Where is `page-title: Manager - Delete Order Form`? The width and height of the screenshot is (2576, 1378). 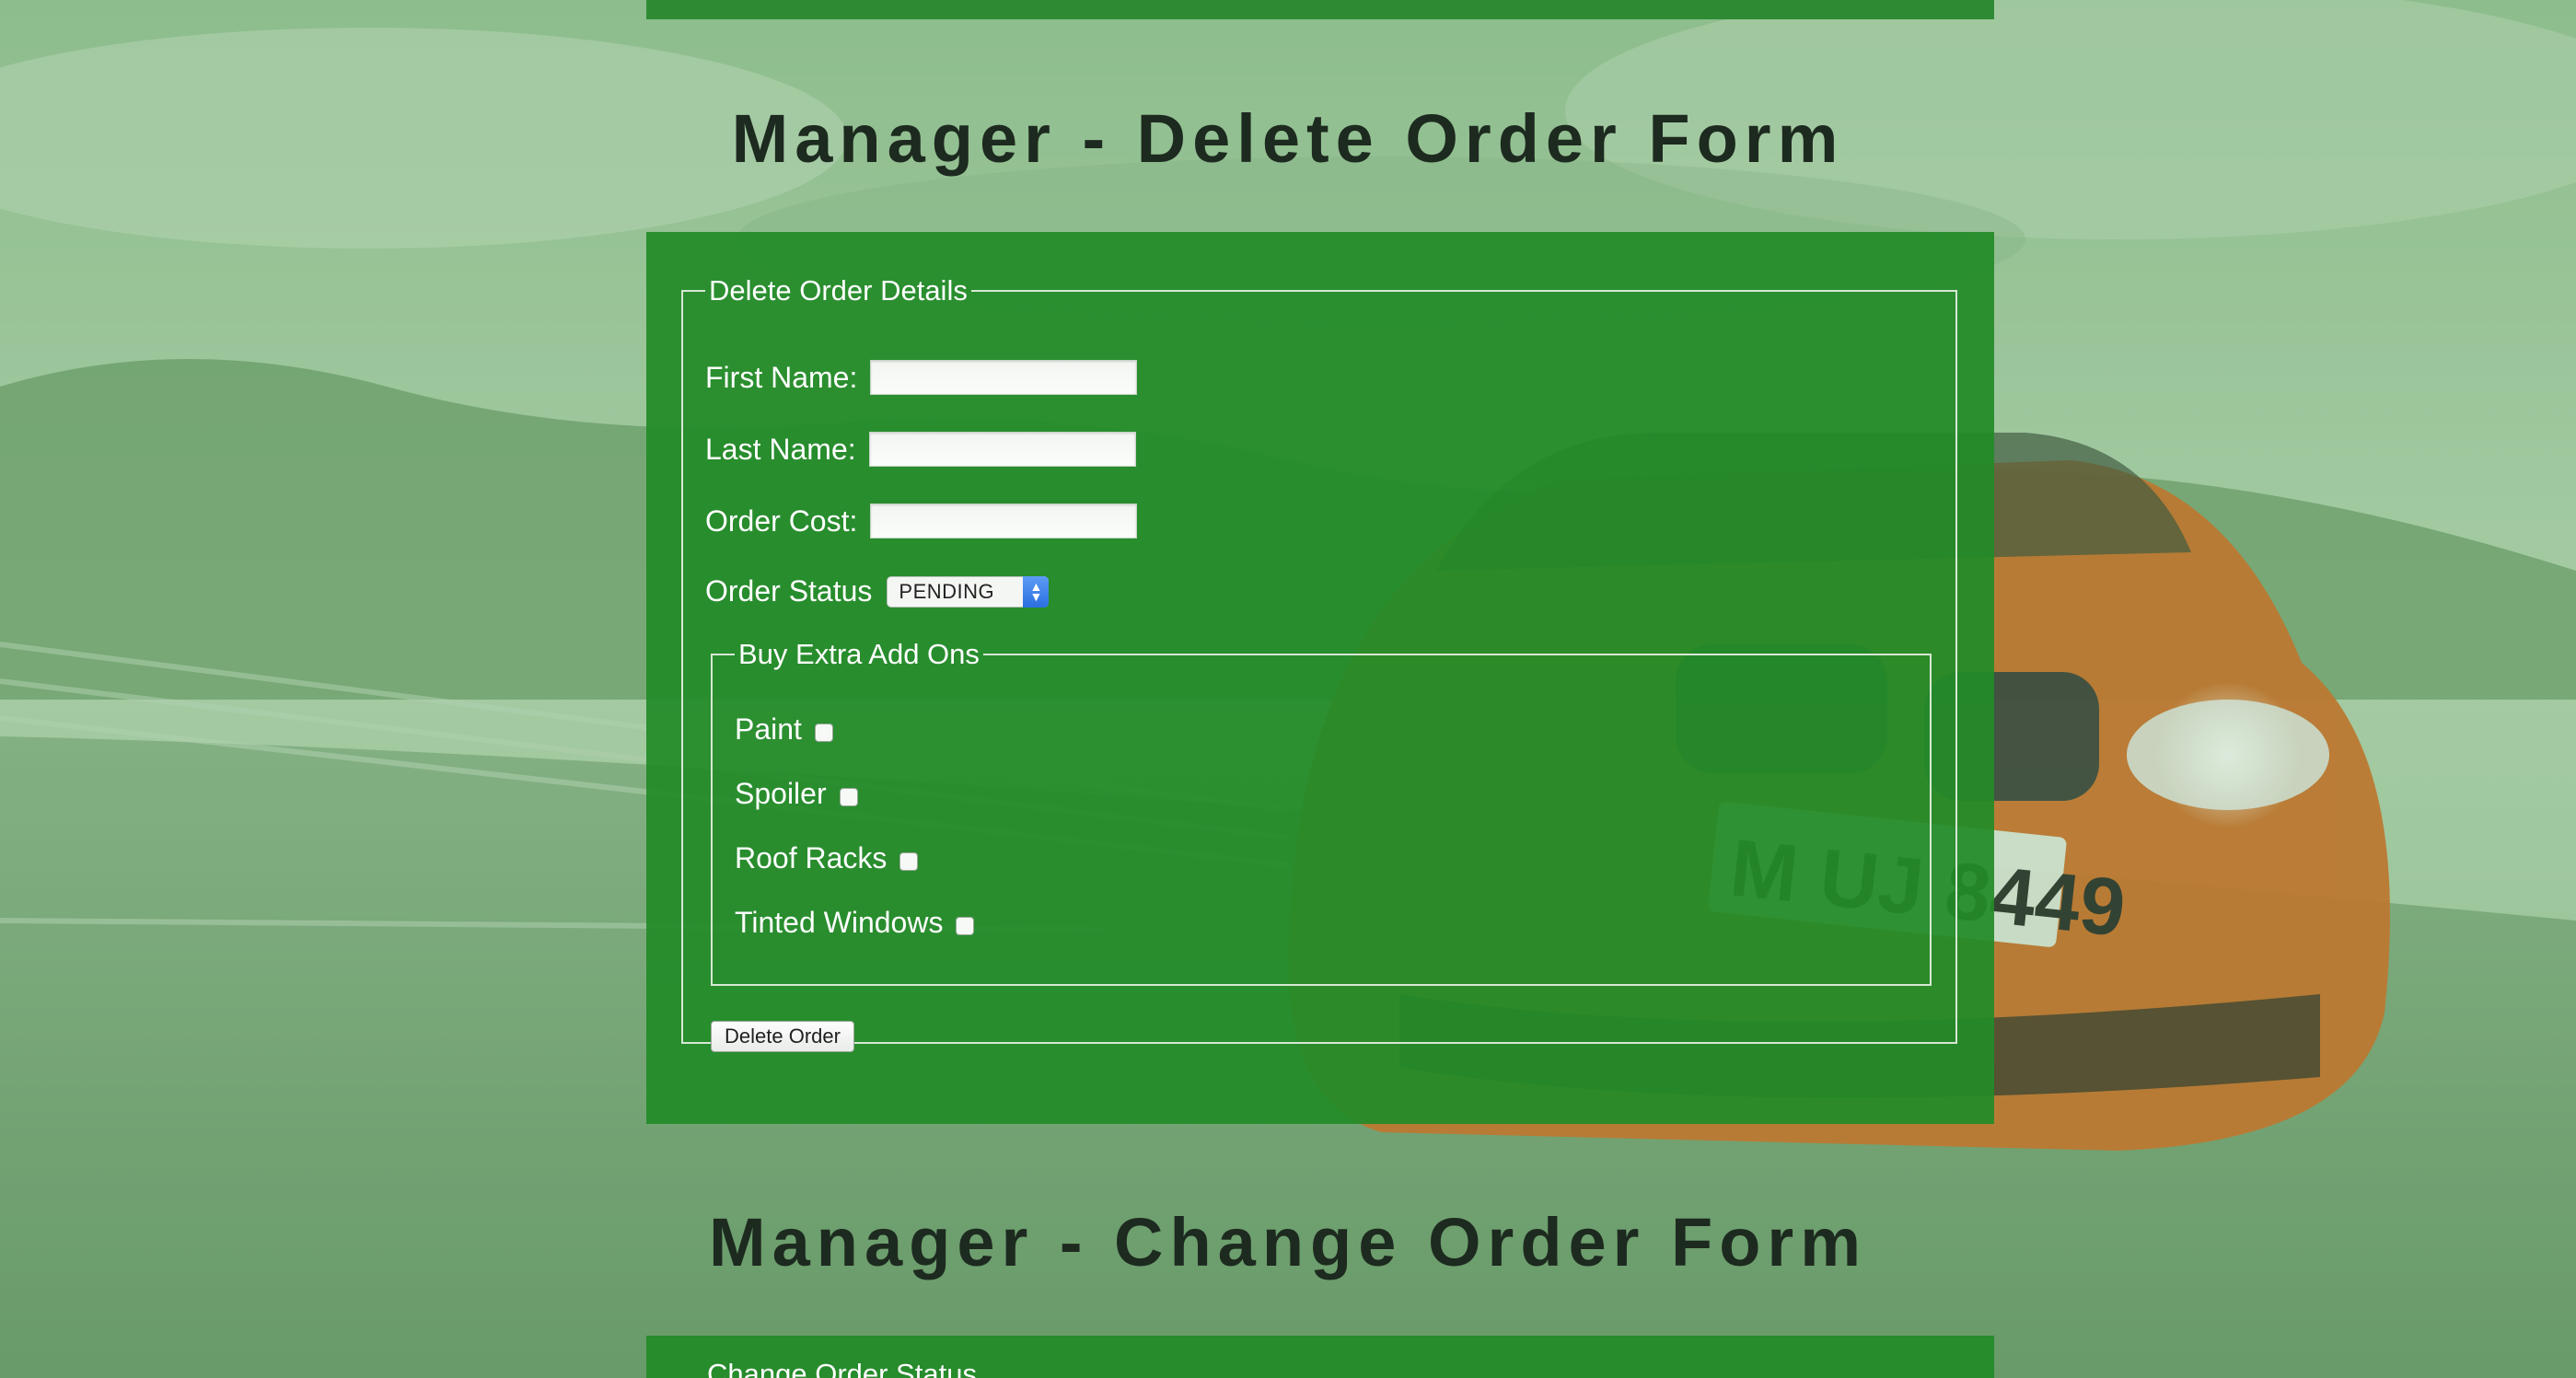 page-title: Manager - Delete Order Form is located at coordinates (1288, 138).